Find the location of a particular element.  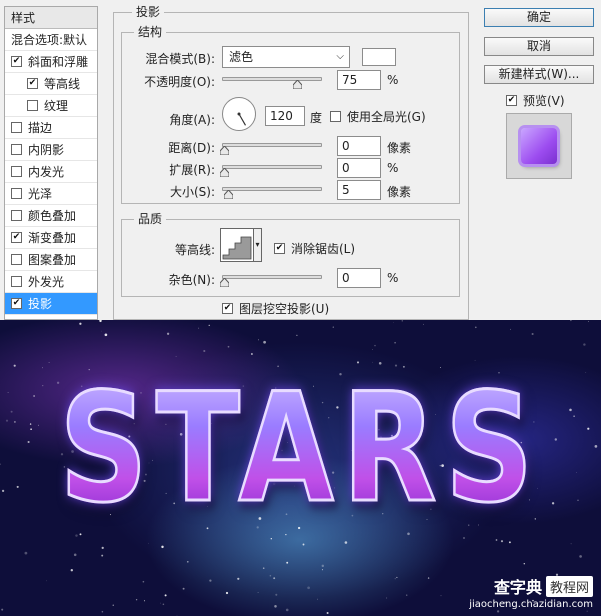

blend-mode-select: 滤色 ⌵ is located at coordinates (286, 57).